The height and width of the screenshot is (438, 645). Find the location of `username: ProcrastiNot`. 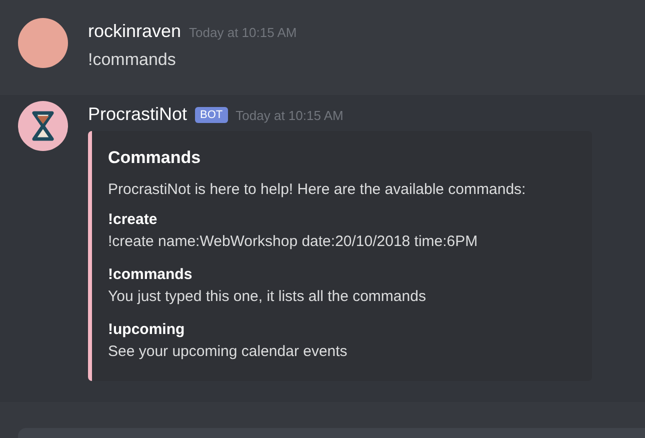

username: ProcrastiNot is located at coordinates (138, 114).